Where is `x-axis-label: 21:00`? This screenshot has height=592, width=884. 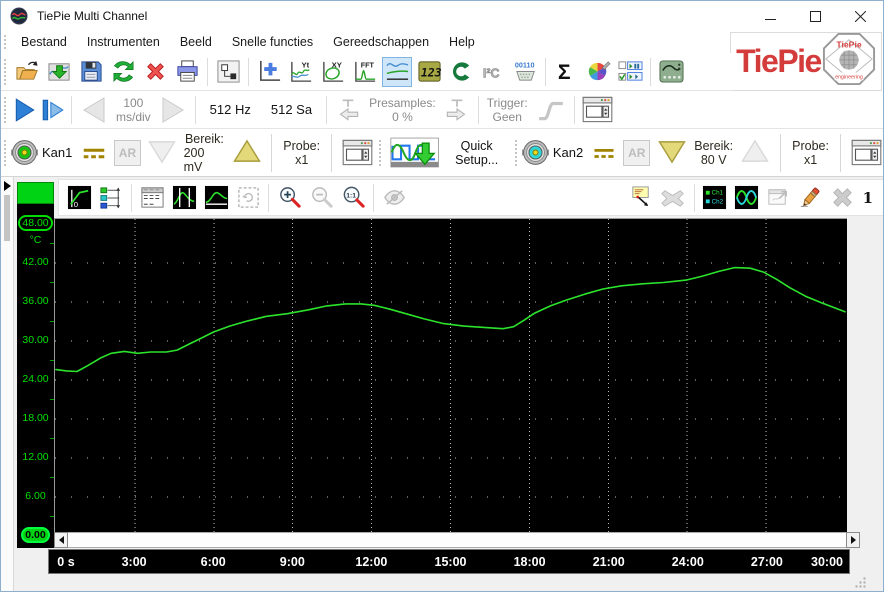 x-axis-label: 21:00 is located at coordinates (608, 561).